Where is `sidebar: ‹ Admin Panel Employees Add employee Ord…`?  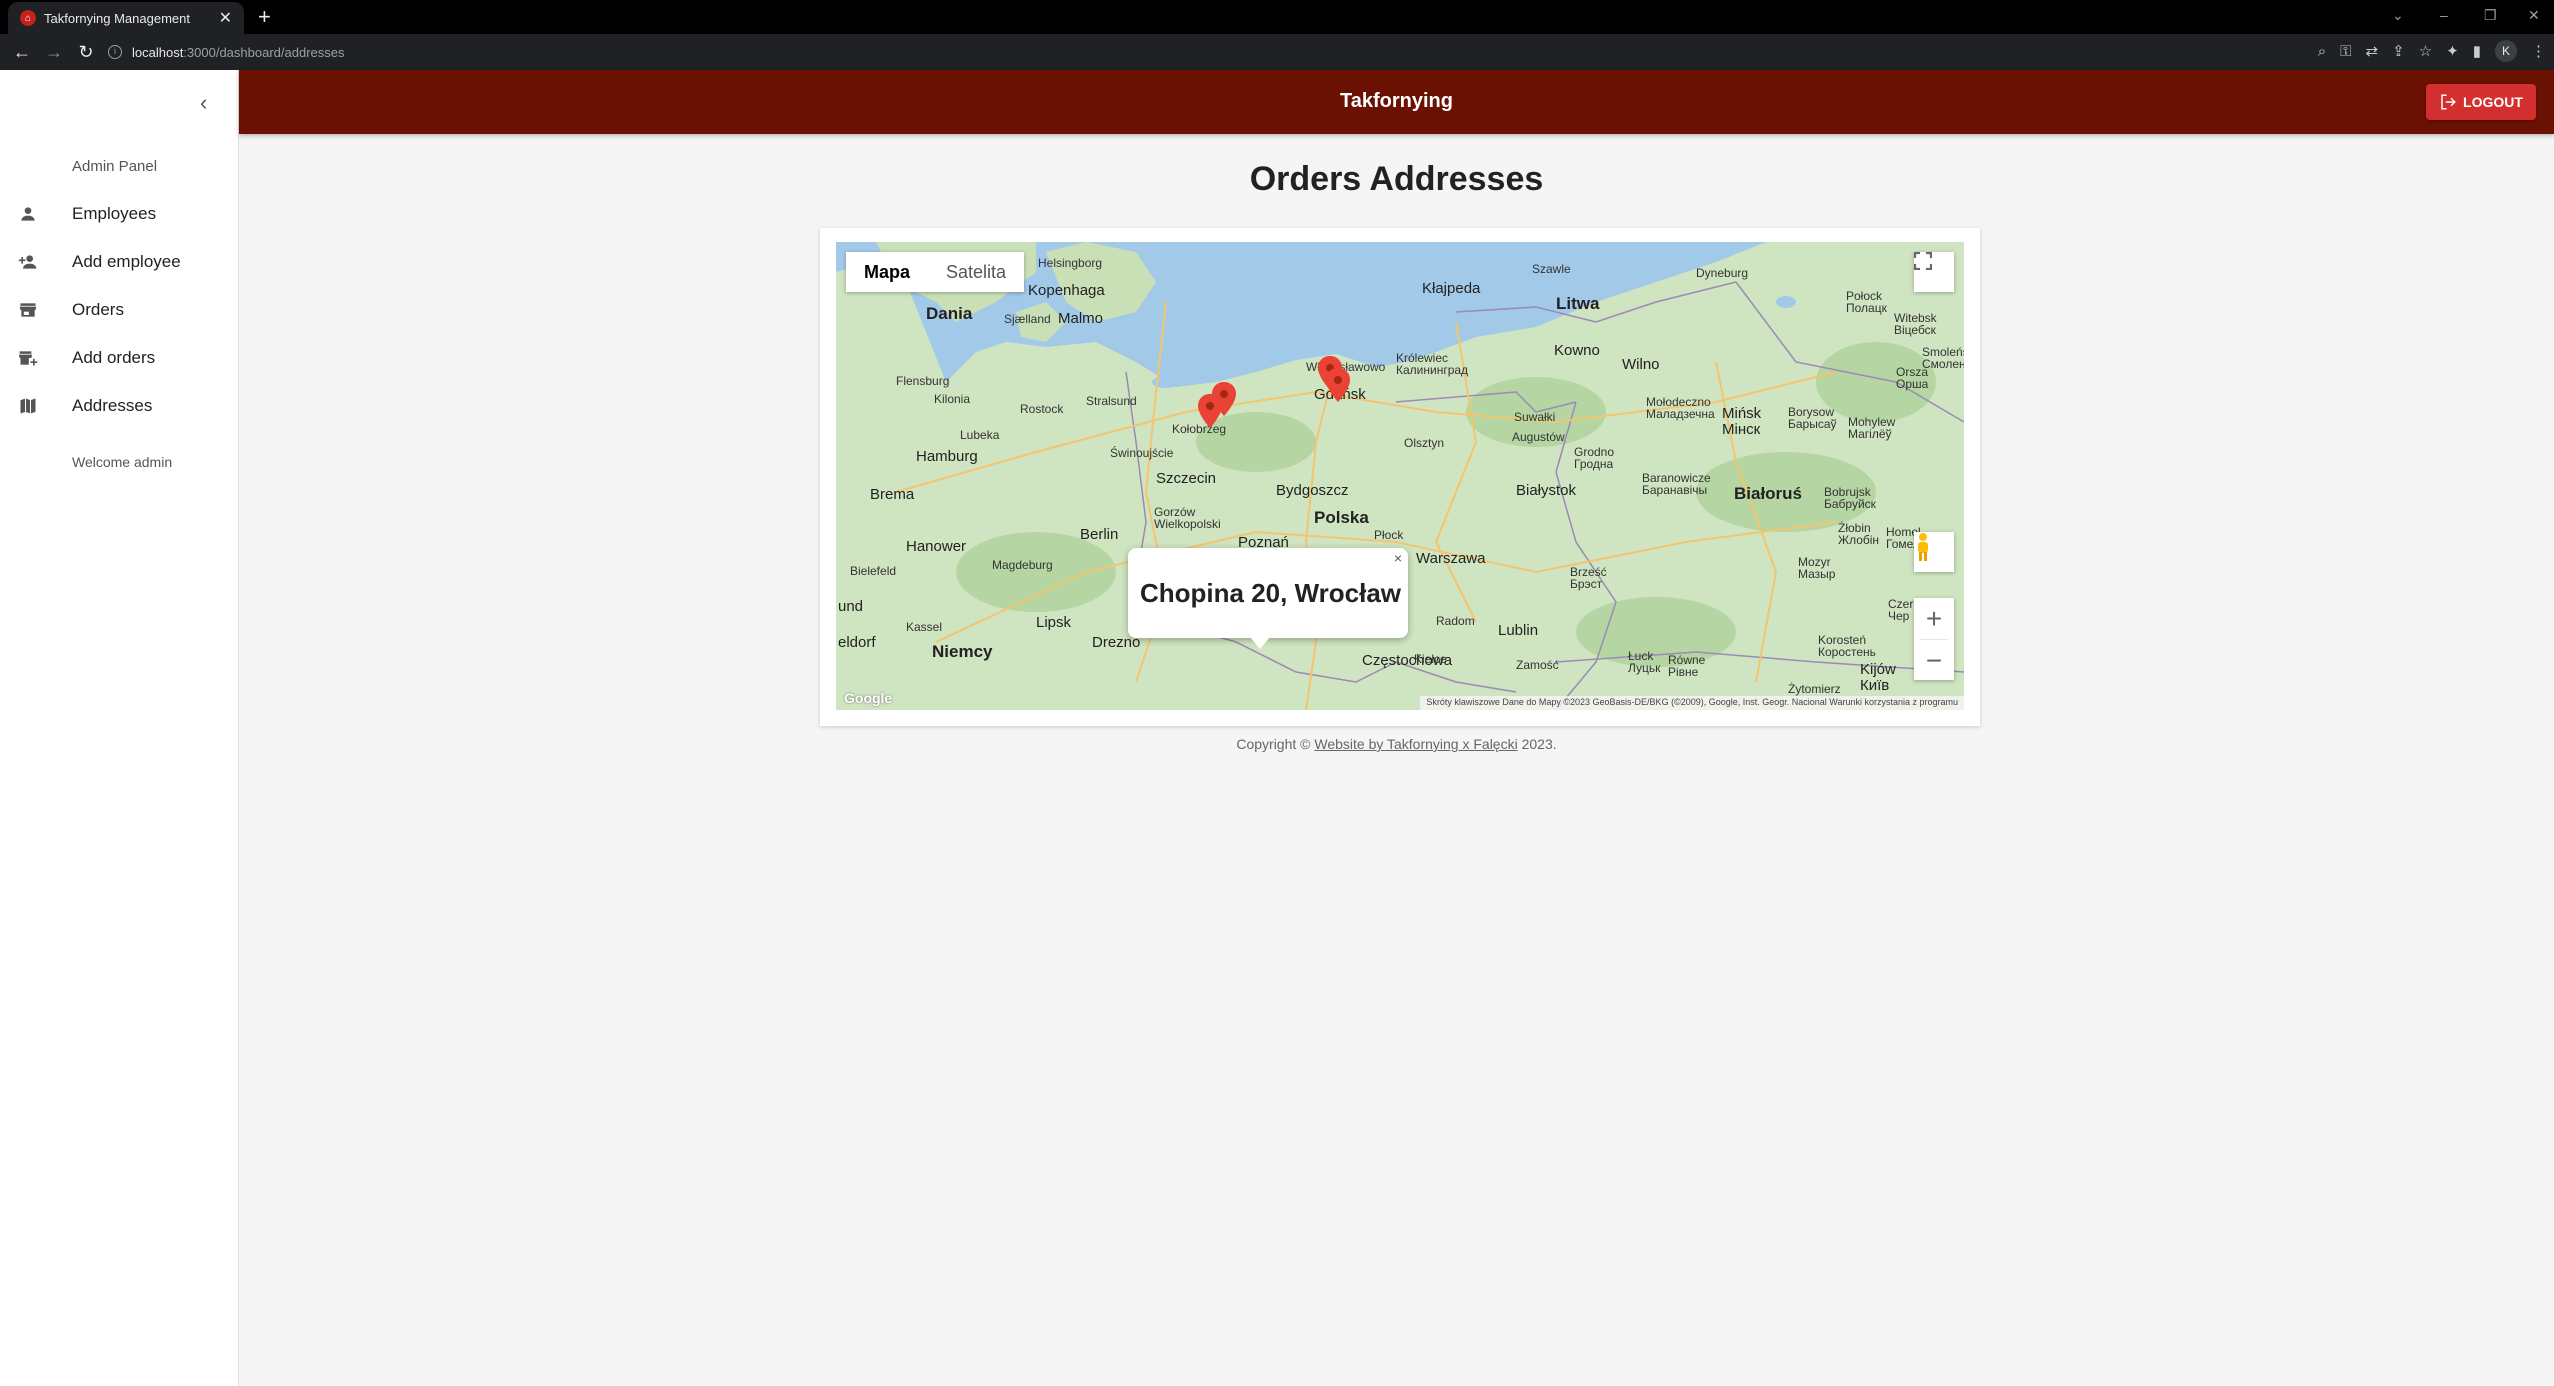
sidebar: ‹ Admin Panel Employees Add employee Ord… is located at coordinates (119, 728).